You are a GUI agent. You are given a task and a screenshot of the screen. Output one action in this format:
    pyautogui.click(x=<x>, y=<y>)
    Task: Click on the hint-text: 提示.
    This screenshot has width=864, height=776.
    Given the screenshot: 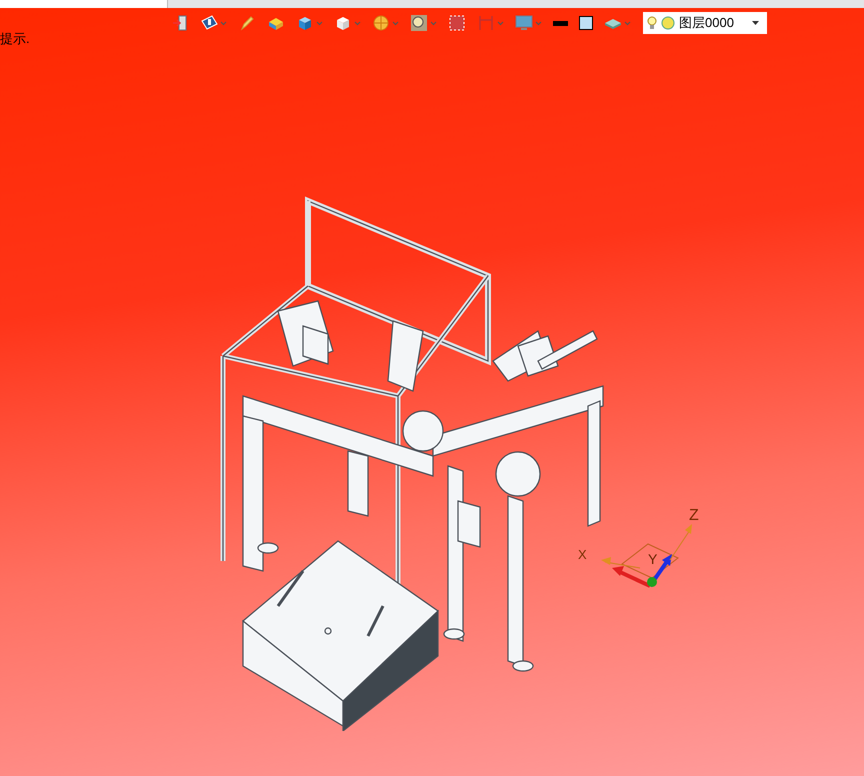 What is the action you would take?
    pyautogui.click(x=15, y=39)
    